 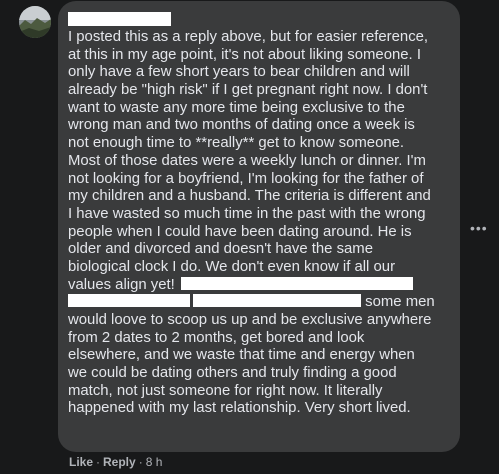 What do you see at coordinates (121, 284) in the screenshot?
I see `comment-line-text: values align yet!` at bounding box center [121, 284].